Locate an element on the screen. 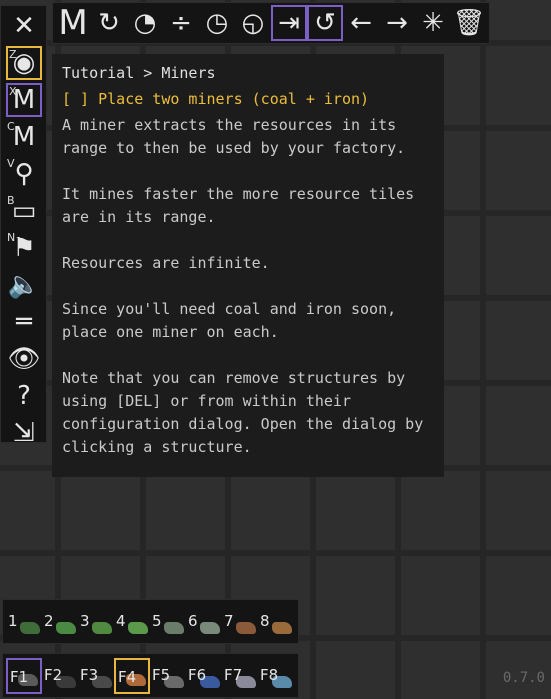  question-icon: ? is located at coordinates (24, 396).